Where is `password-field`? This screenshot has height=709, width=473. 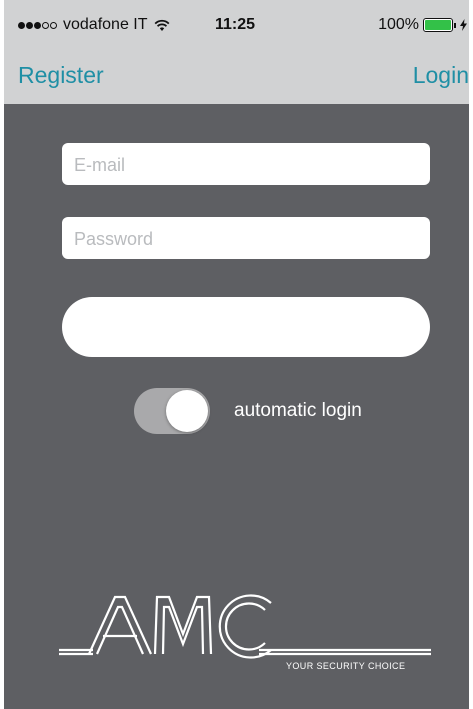
password-field is located at coordinates (246, 239).